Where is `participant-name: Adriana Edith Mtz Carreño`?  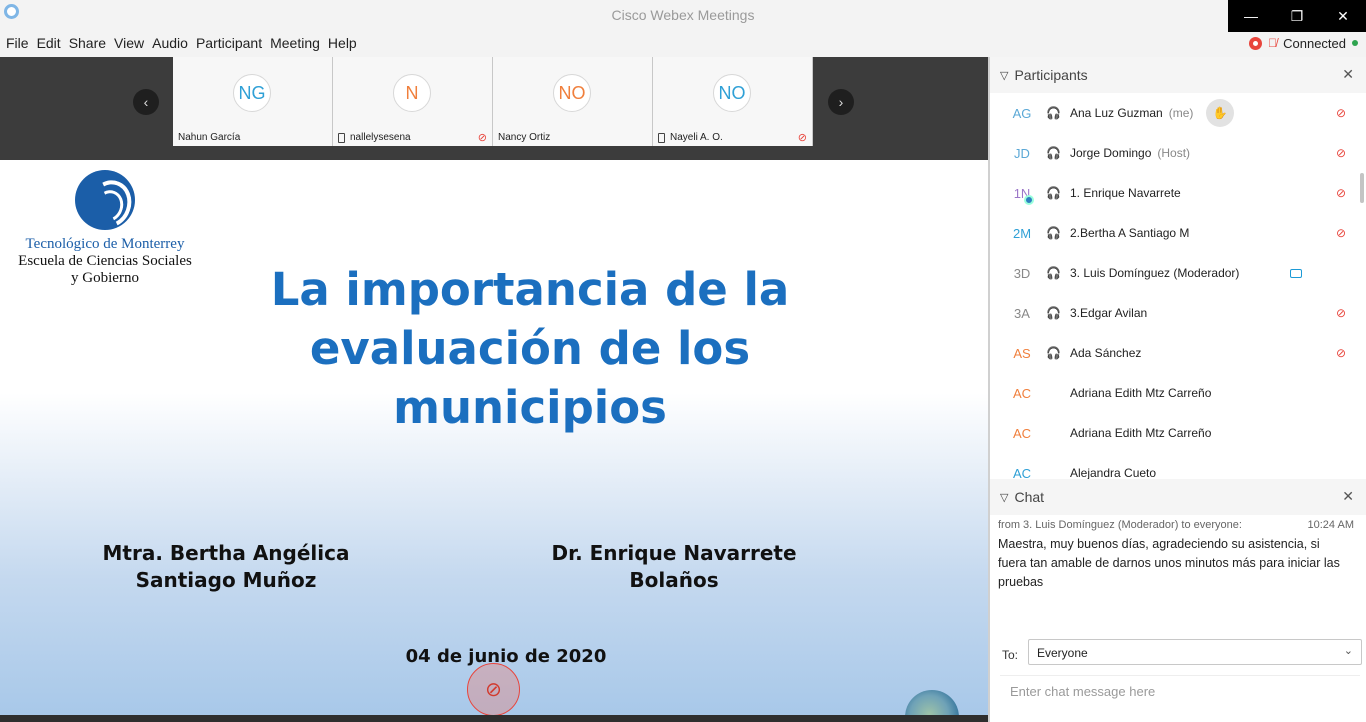 participant-name: Adriana Edith Mtz Carreño is located at coordinates (1141, 433).